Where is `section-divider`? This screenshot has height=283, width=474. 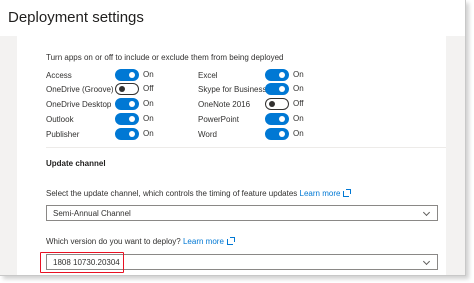
section-divider is located at coordinates (246, 147).